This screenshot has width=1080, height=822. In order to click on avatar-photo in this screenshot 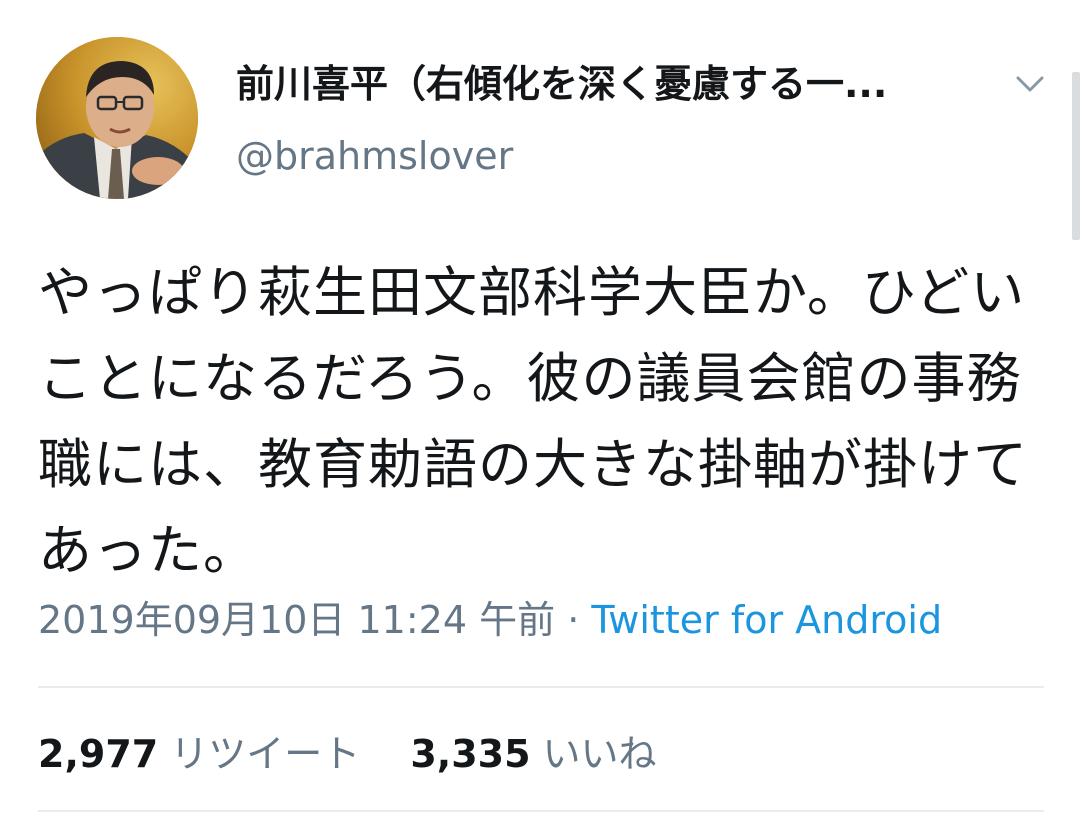, I will do `click(117, 118)`.